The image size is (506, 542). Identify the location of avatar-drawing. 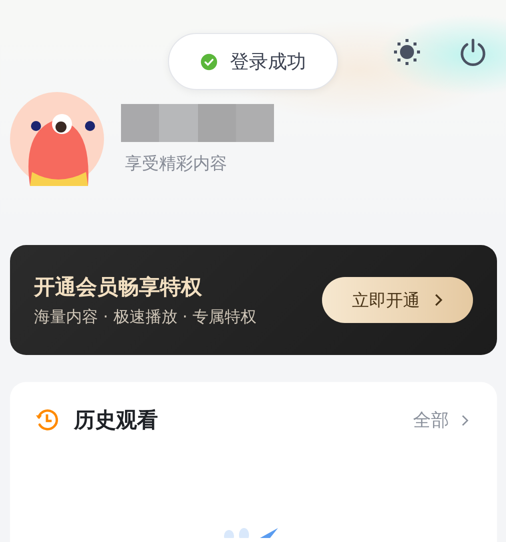
(57, 139).